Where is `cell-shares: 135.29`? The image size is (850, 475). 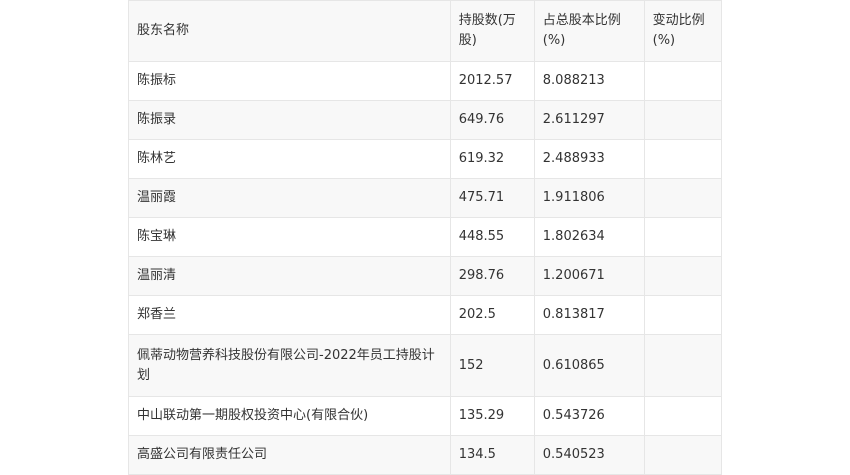
cell-shares: 135.29 is located at coordinates (492, 416).